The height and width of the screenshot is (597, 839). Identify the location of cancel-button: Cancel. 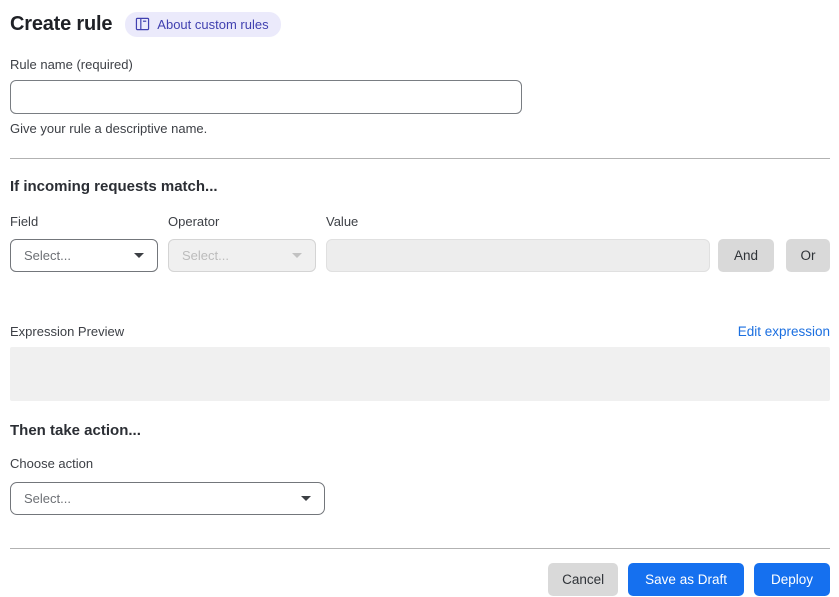
(583, 579).